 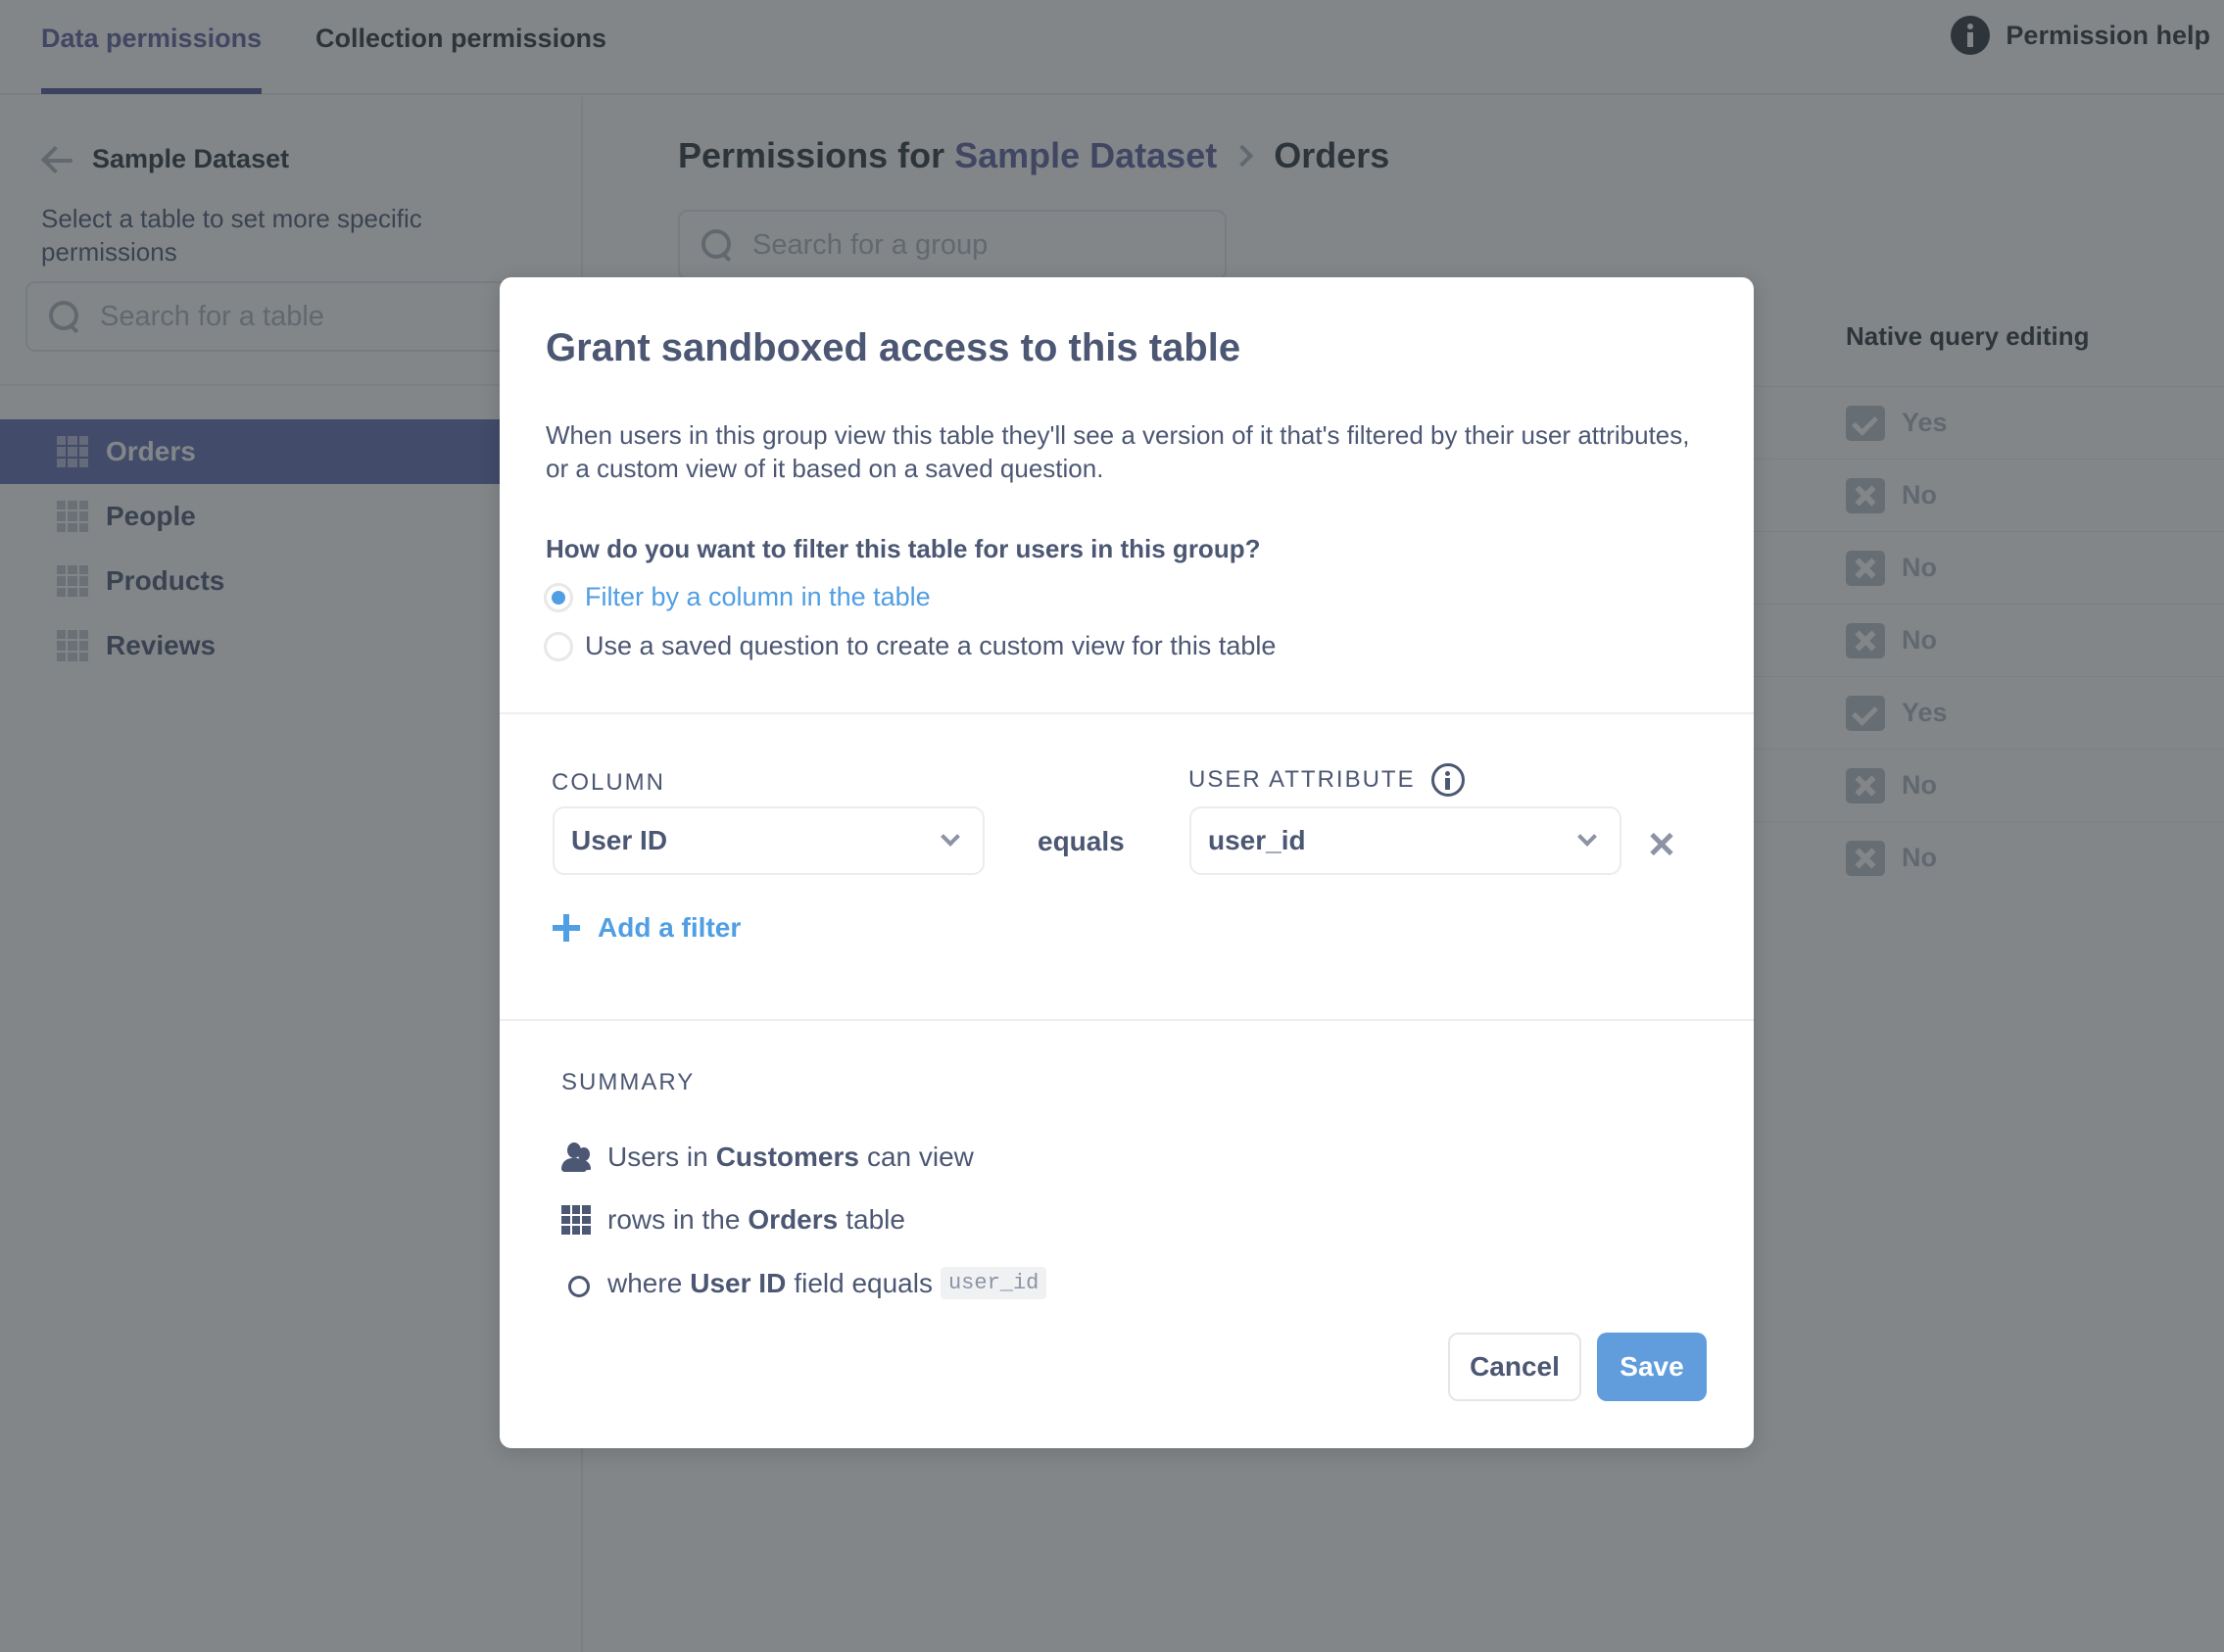 I want to click on add-filter-label: Add a filter, so click(x=670, y=927).